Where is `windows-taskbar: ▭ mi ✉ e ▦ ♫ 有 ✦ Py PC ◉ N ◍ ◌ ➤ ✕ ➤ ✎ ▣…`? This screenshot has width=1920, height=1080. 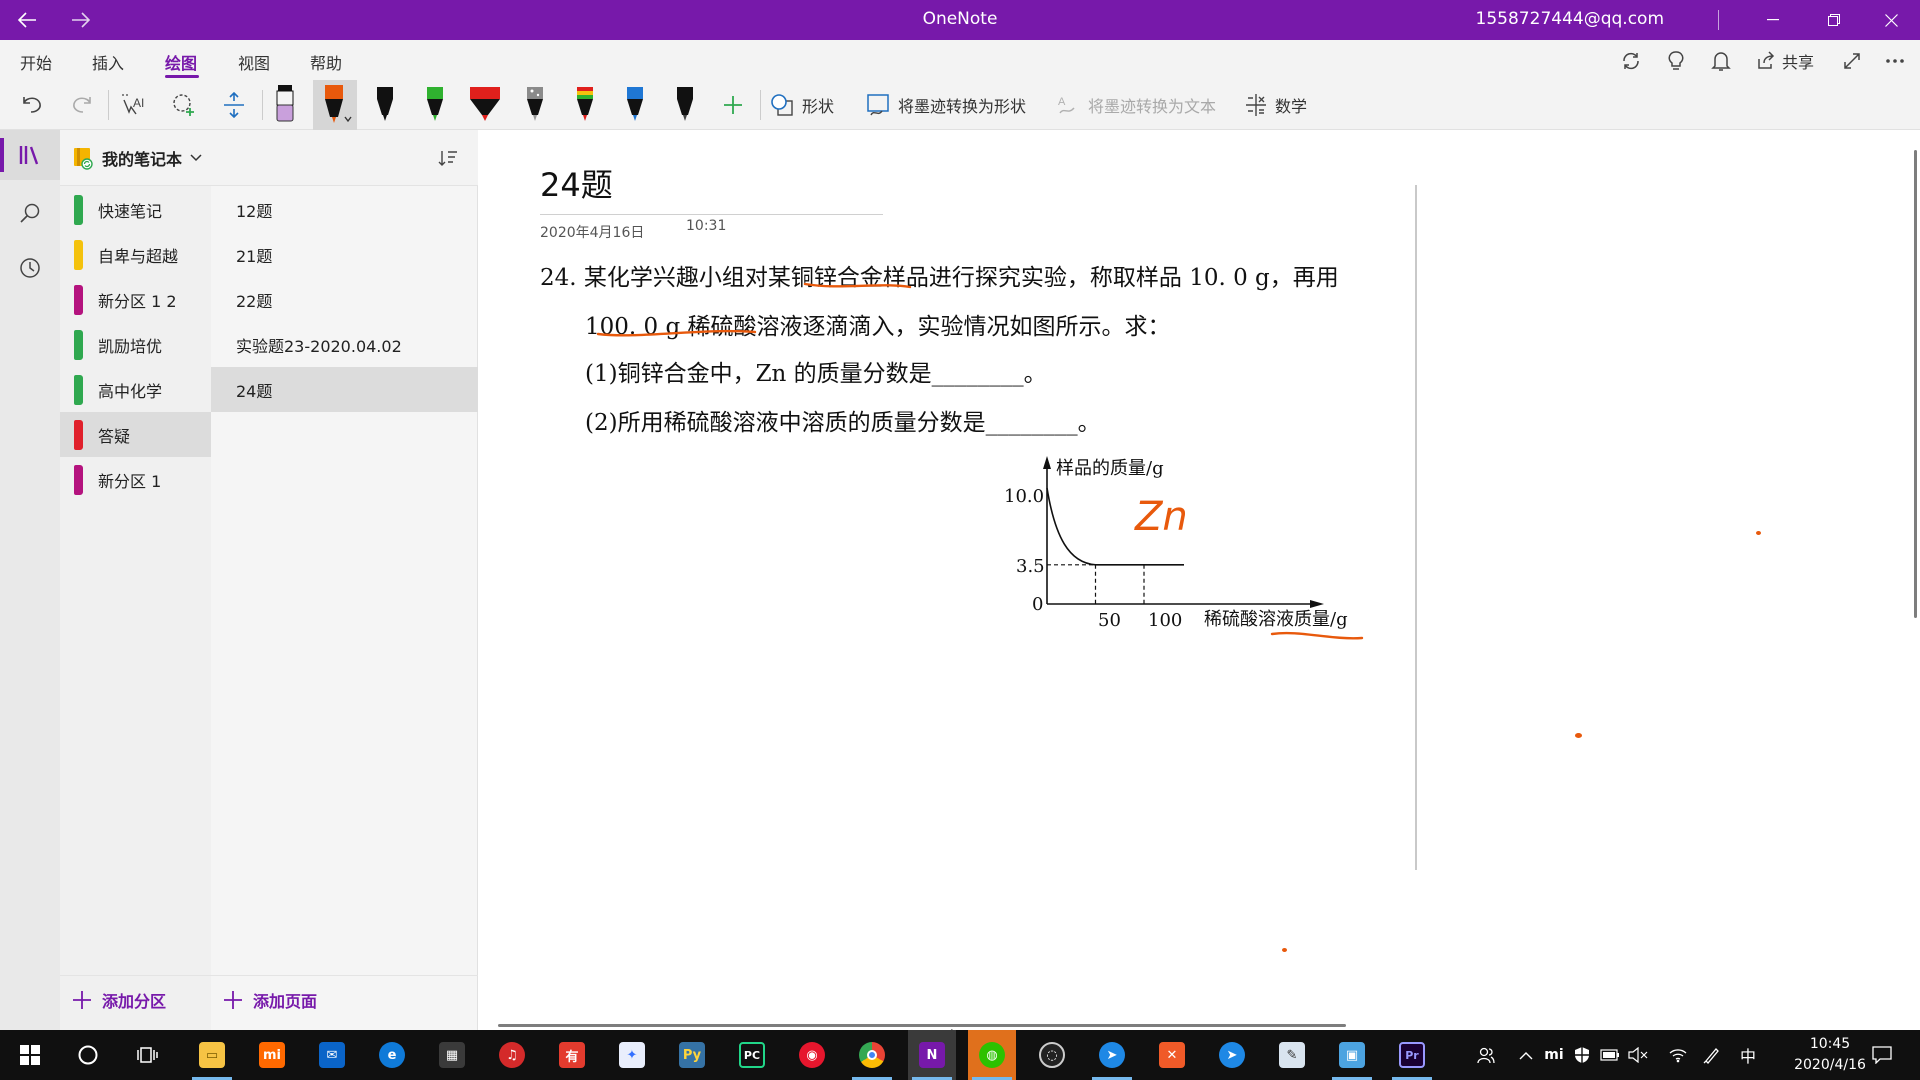 windows-taskbar: ▭ mi ✉ e ▦ ♫ 有 ✦ Py PC ◉ N ◍ ◌ ➤ ✕ ➤ ✎ ▣… is located at coordinates (960, 1055).